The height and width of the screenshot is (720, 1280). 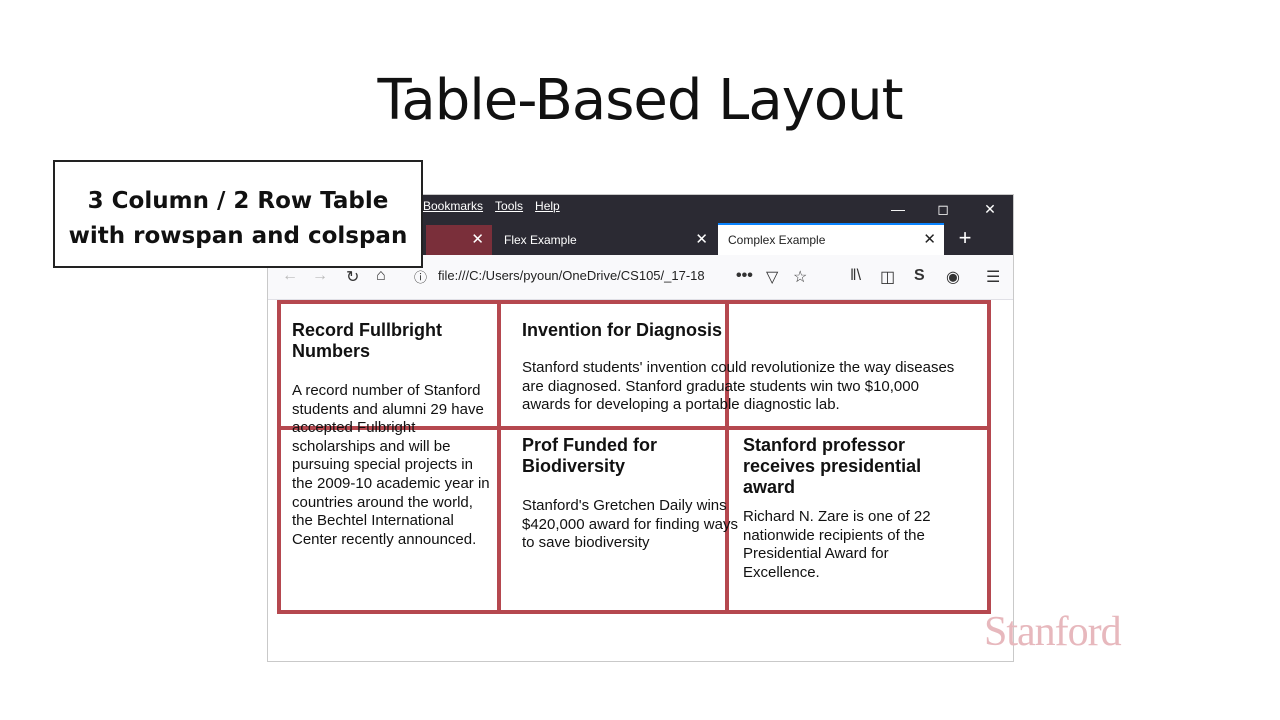 I want to click on cell-title: Record Fullbright Numbers, so click(x=367, y=340).